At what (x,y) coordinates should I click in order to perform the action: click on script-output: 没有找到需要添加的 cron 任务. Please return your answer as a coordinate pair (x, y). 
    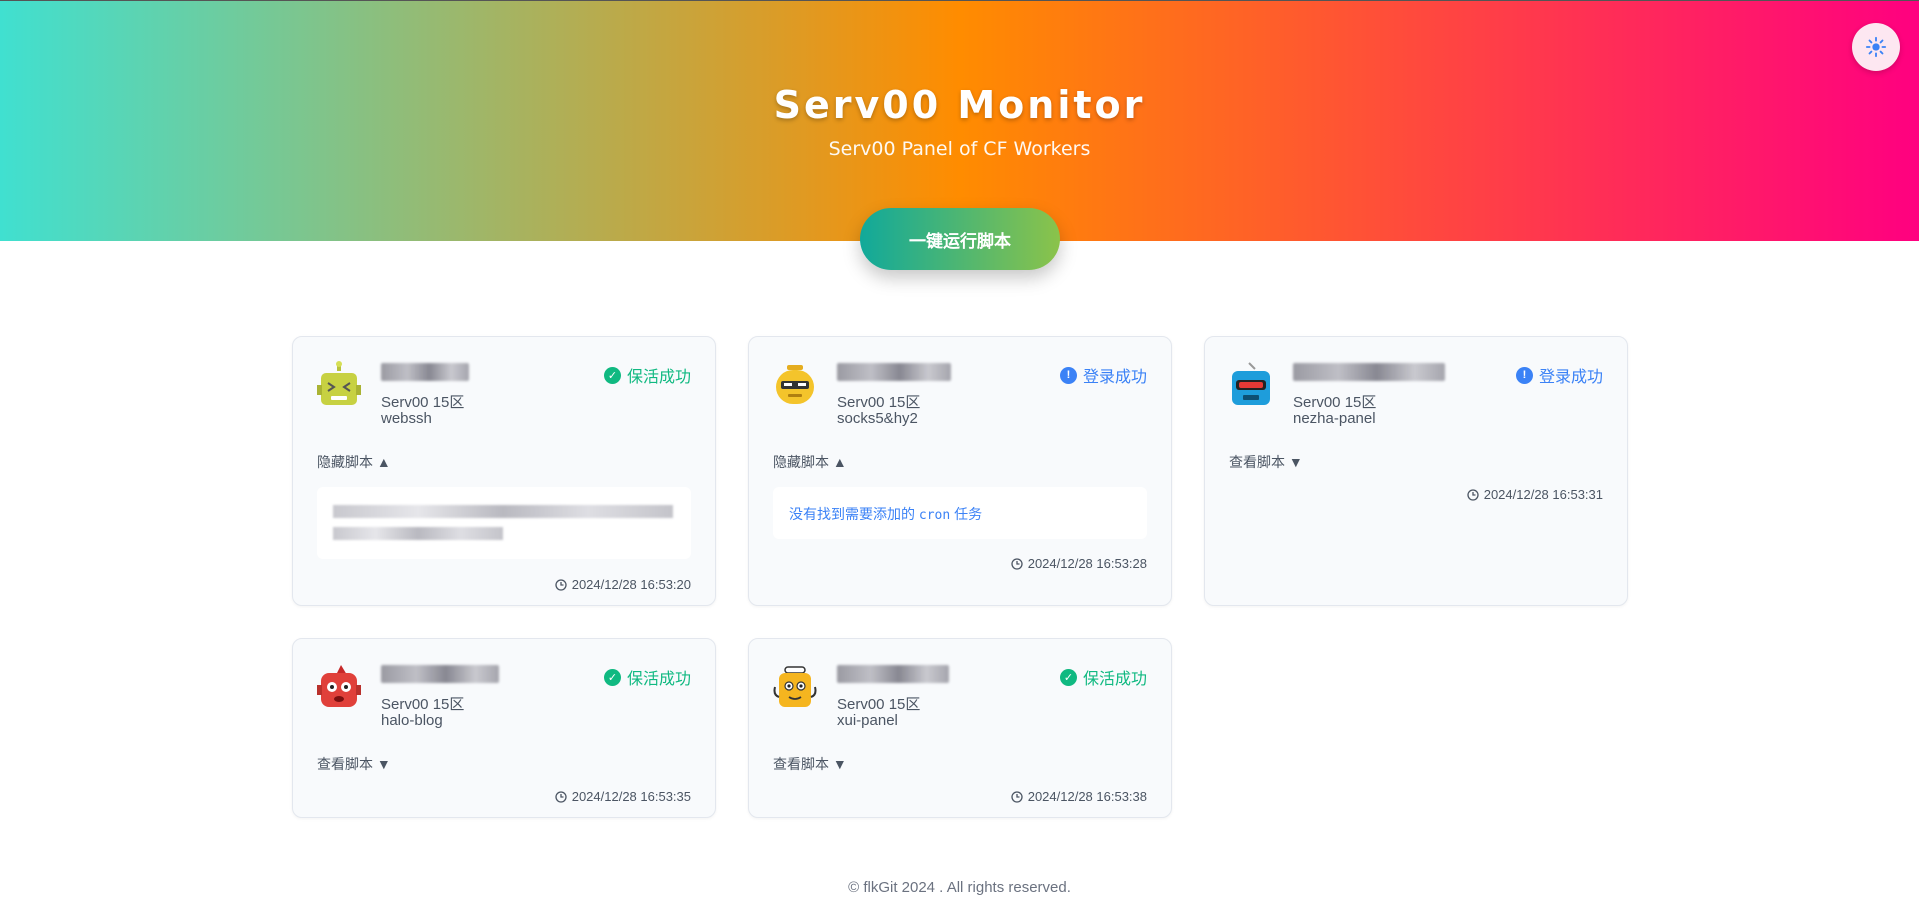
    Looking at the image, I should click on (960, 513).